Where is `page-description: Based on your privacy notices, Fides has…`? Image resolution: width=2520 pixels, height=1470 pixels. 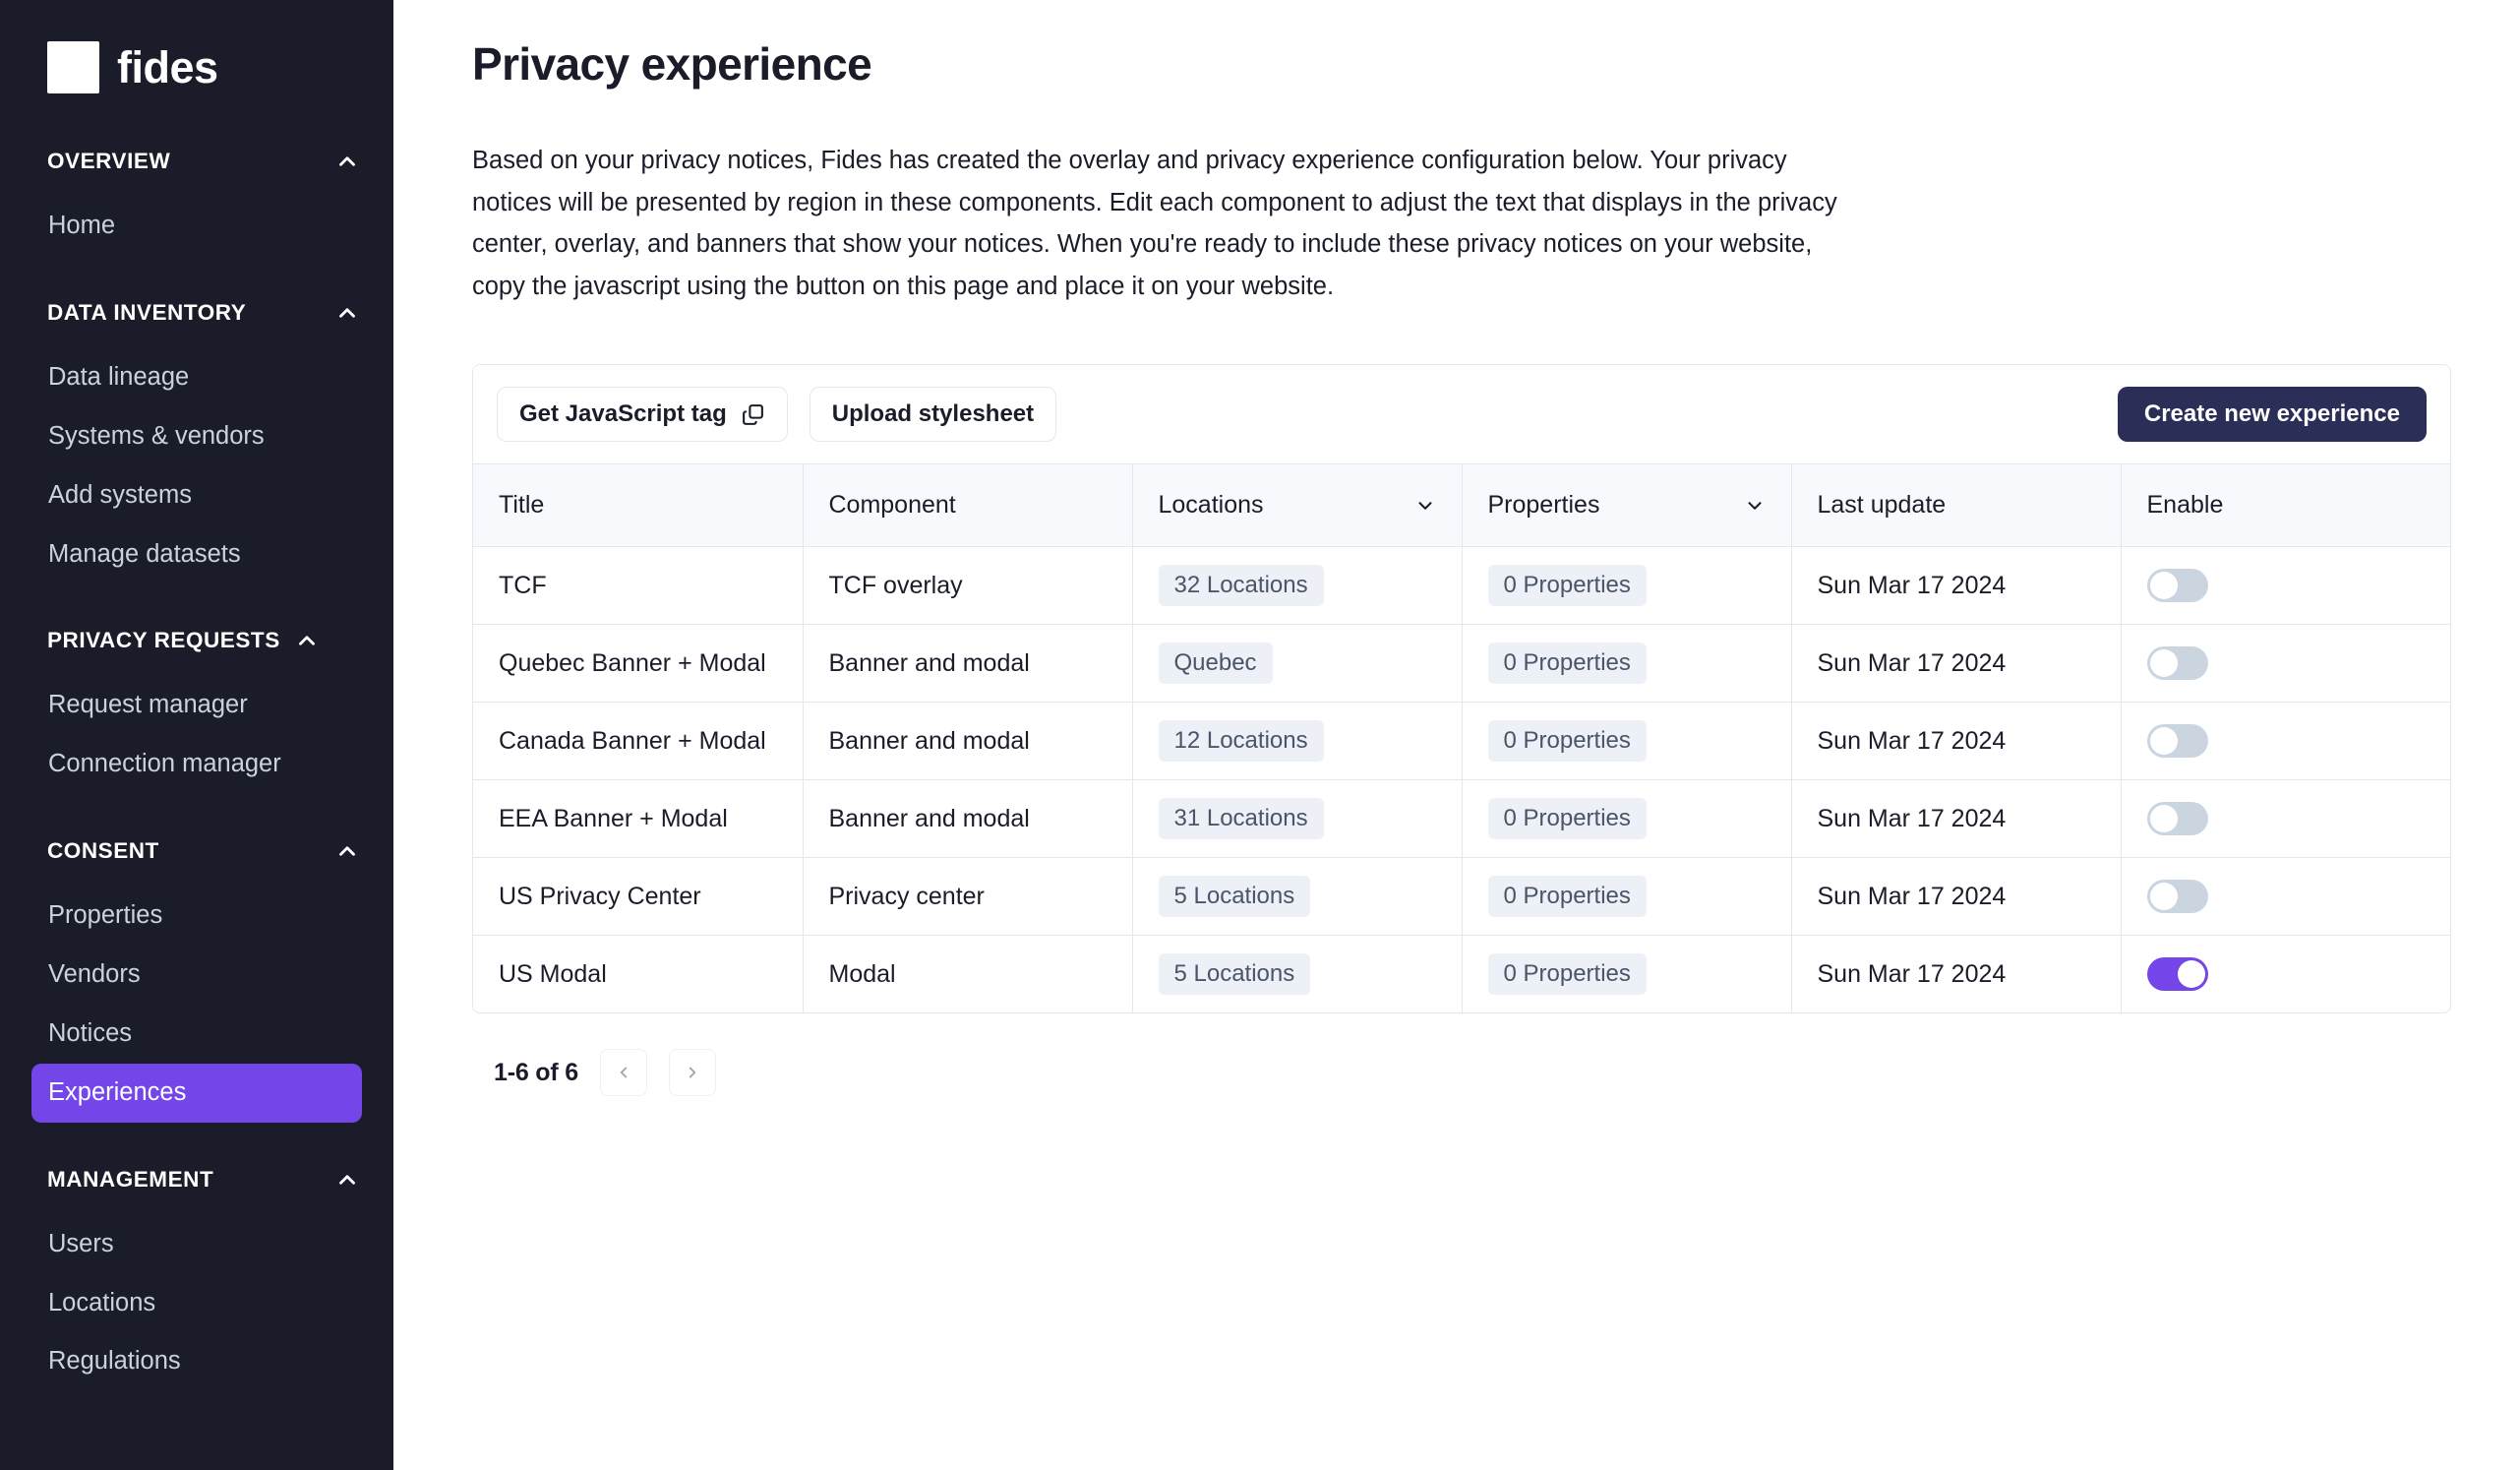 page-description: Based on your privacy notices, Fides has… is located at coordinates (1154, 223).